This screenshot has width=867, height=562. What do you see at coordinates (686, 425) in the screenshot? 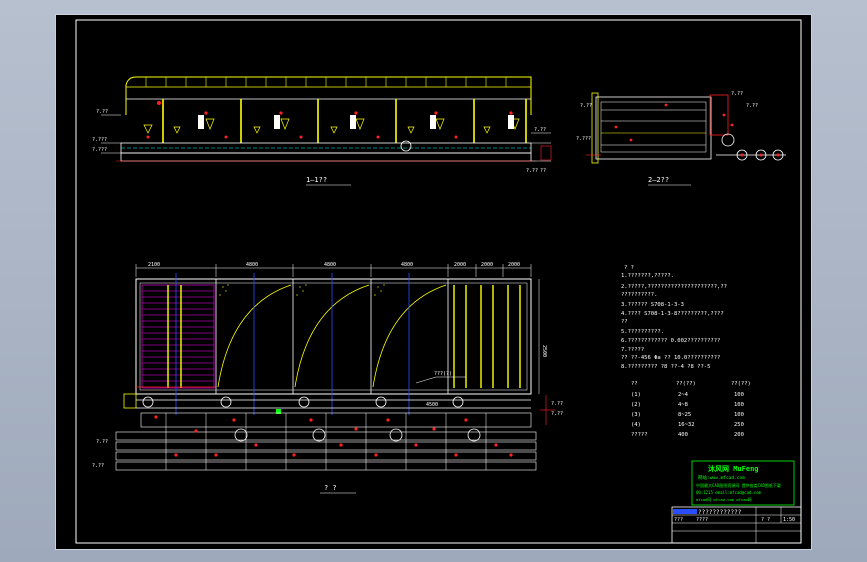
I see `table-cell: 16~32` at bounding box center [686, 425].